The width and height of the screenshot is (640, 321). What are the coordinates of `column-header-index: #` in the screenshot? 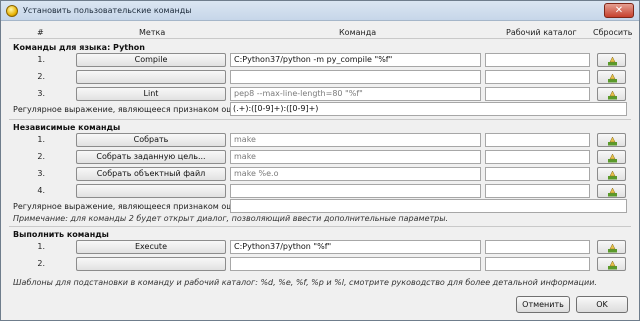 It's located at (40, 32).